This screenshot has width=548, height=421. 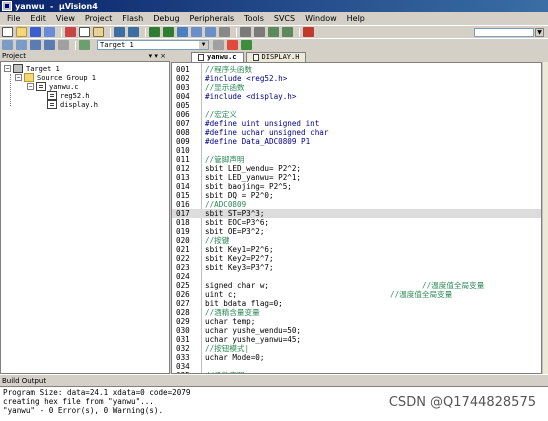 I want to click on panel-controls: ▾ ▾ ×, so click(x=157, y=56).